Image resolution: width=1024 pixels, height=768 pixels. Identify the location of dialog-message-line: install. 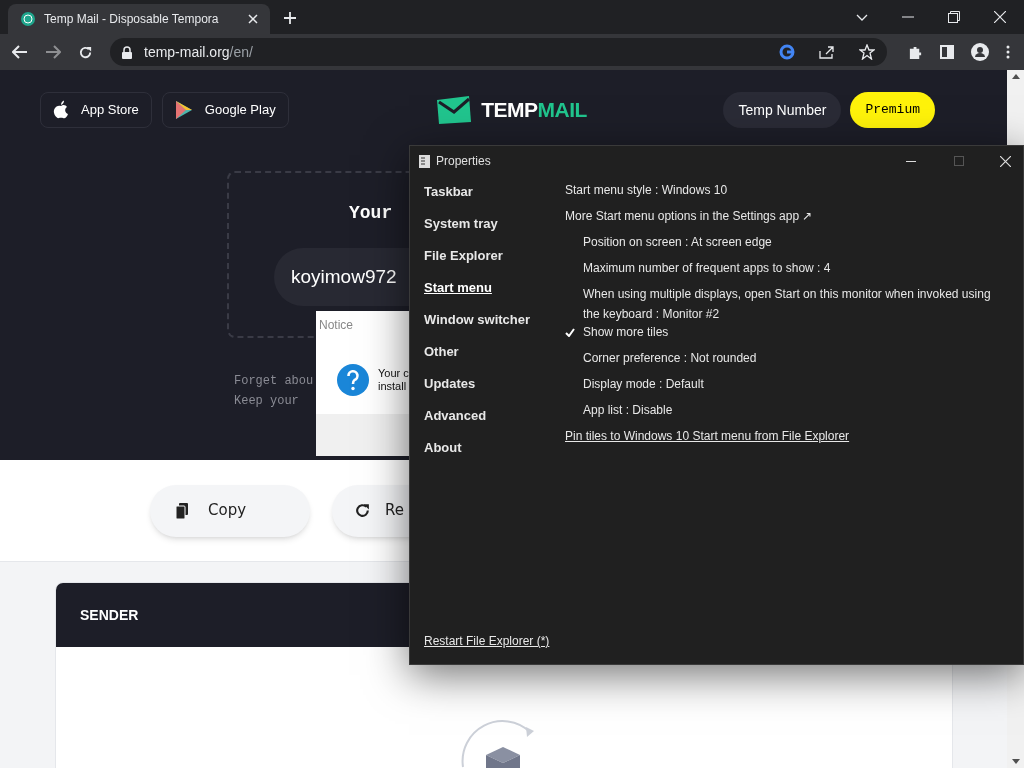
(393, 386).